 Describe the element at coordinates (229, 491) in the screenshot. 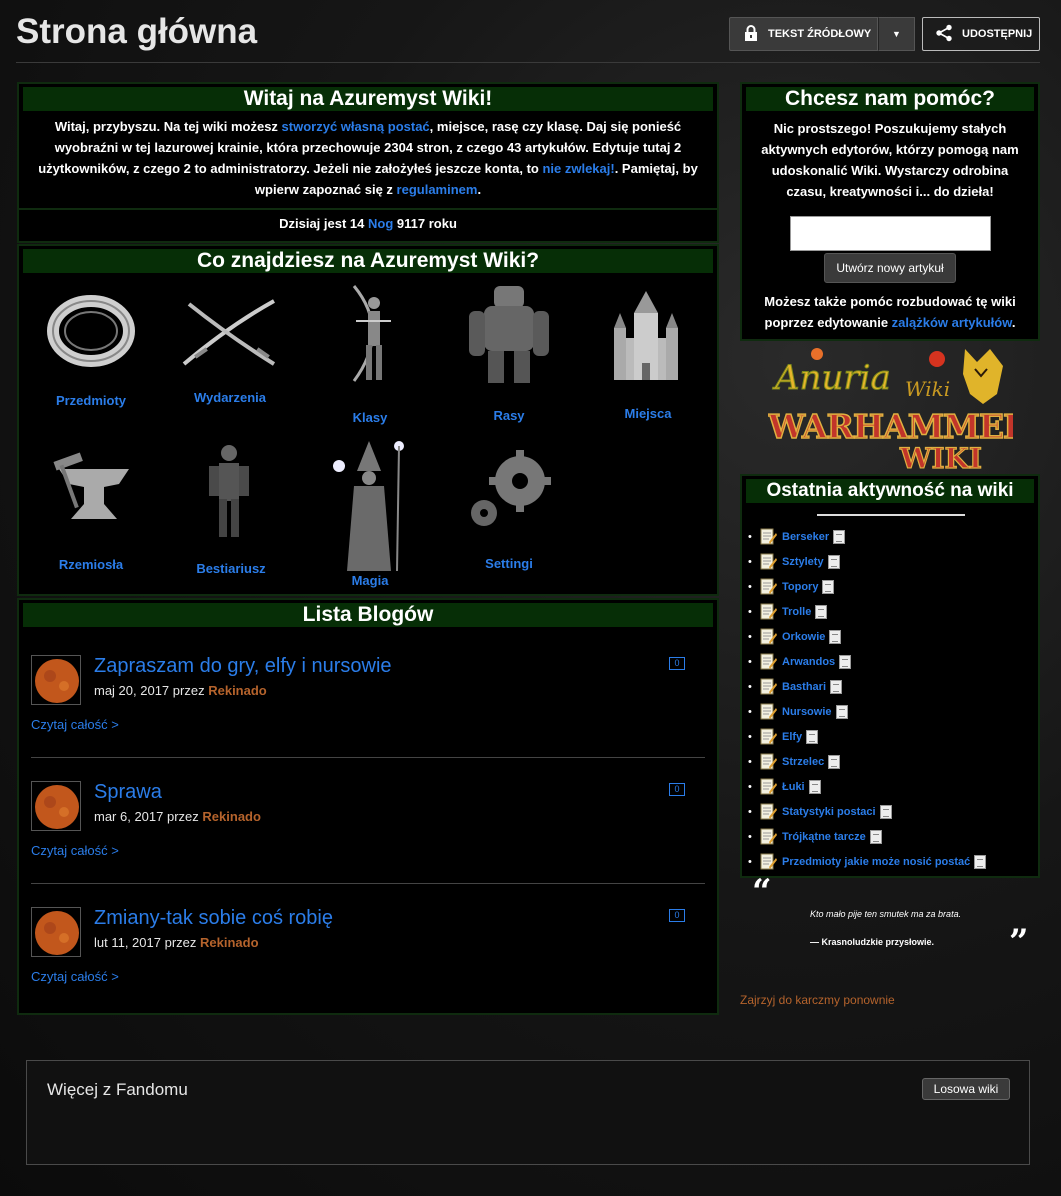

I see `assassin-image` at that location.